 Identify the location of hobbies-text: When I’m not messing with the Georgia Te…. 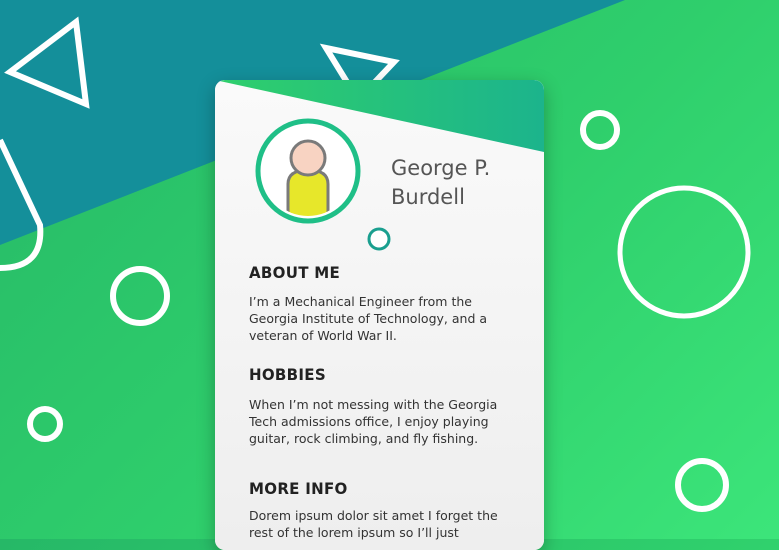
(373, 421).